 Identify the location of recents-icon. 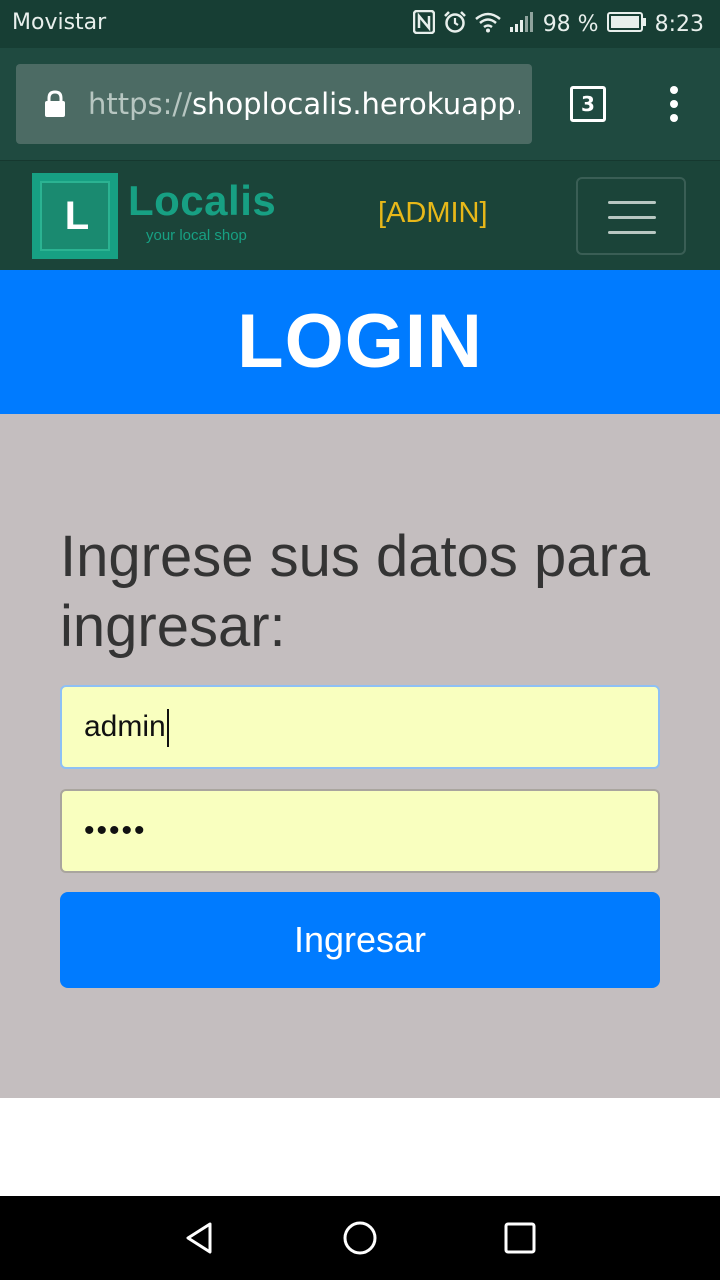
(520, 1238).